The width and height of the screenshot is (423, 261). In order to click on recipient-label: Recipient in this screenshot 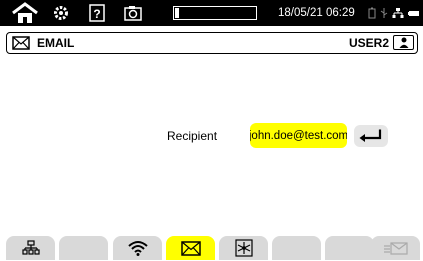, I will do `click(192, 136)`.